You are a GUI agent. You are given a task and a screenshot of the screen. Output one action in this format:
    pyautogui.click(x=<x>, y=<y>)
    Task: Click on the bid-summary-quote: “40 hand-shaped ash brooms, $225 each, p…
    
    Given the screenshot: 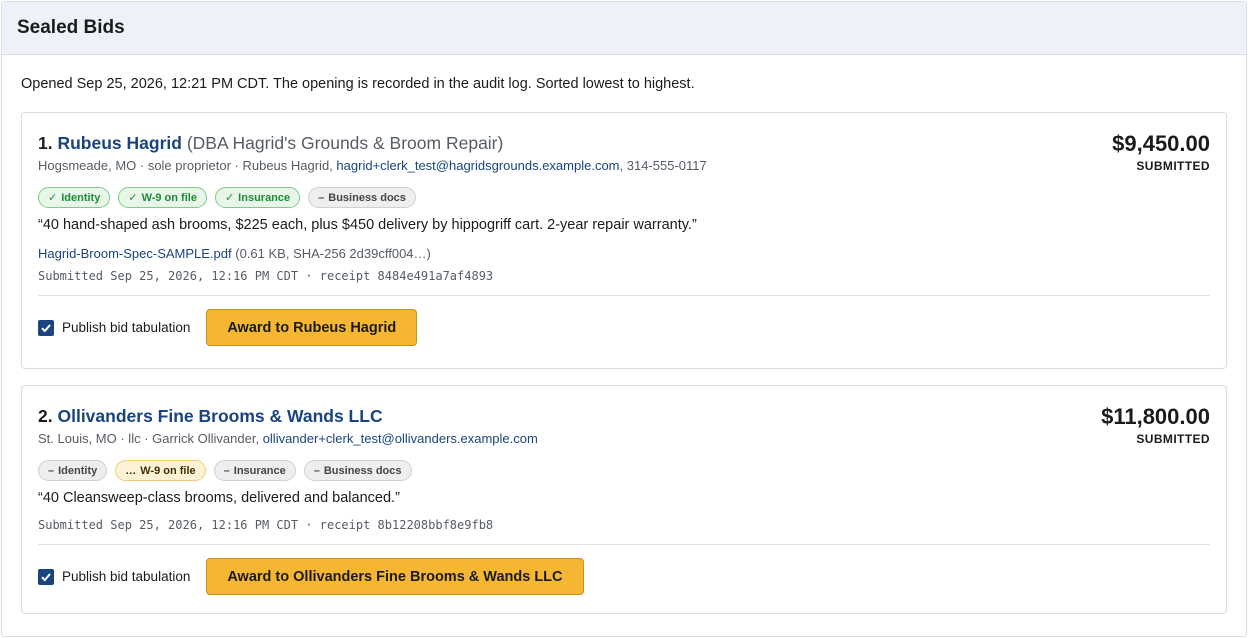 What is the action you would take?
    pyautogui.click(x=367, y=225)
    